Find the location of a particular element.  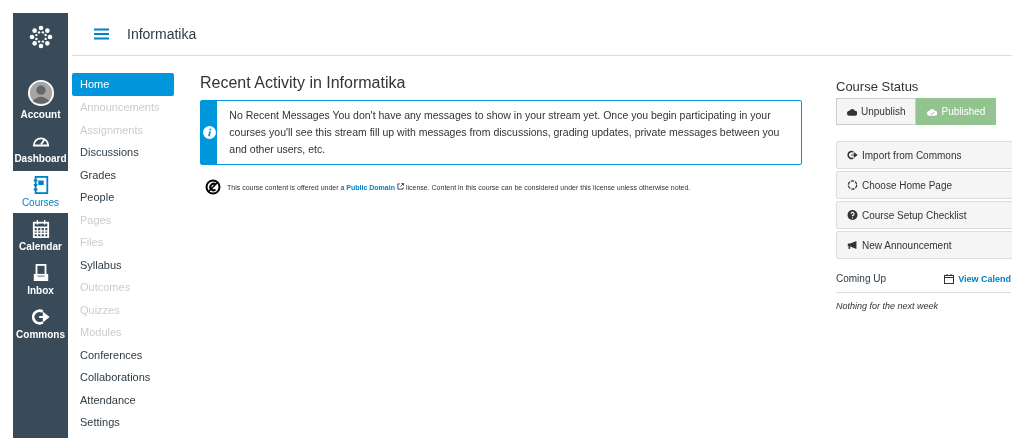

cloud-icon is located at coordinates (852, 111).